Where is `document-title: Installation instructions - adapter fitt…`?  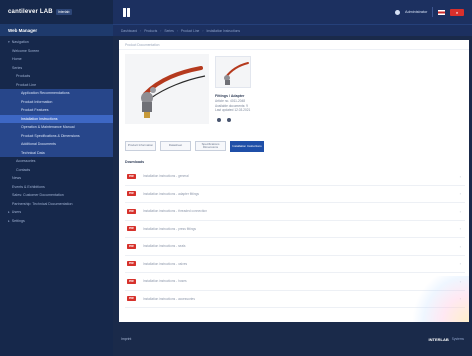
document-title: Installation instructions - adapter fitt… is located at coordinates (171, 194).